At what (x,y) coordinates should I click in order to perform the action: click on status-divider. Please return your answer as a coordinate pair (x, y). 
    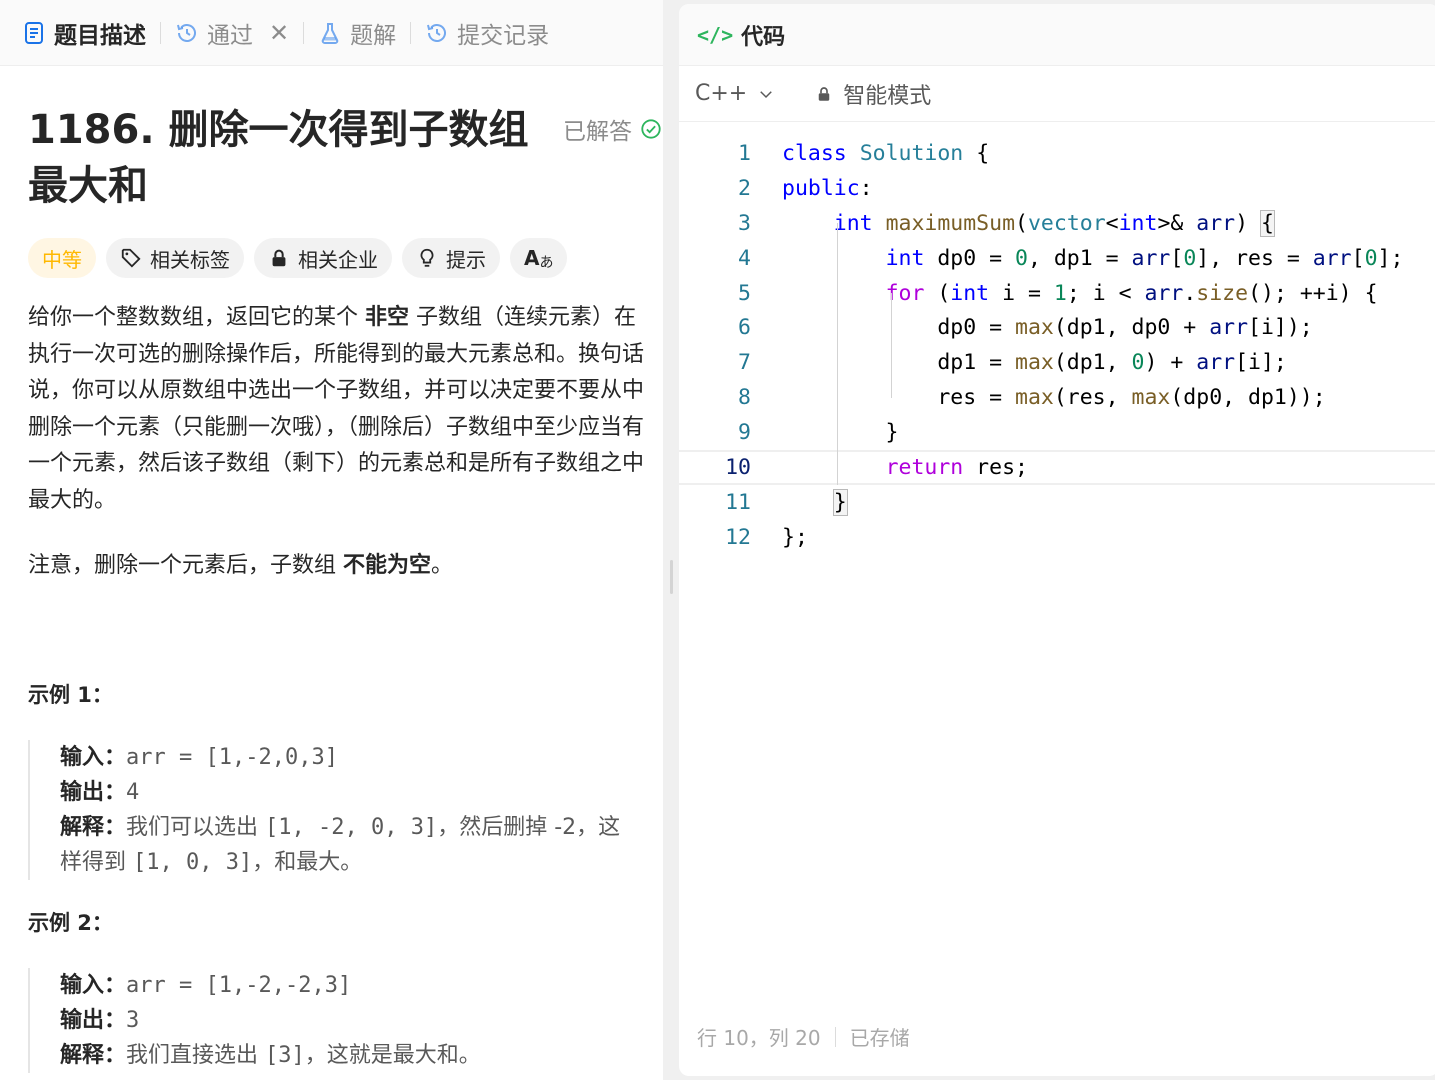
    Looking at the image, I should click on (835, 1036).